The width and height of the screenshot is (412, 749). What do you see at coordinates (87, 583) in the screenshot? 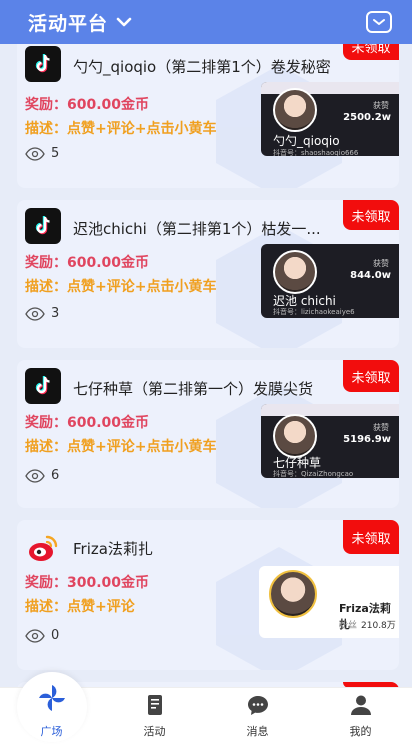
I see `reward-text: 奖励：300.00金币` at bounding box center [87, 583].